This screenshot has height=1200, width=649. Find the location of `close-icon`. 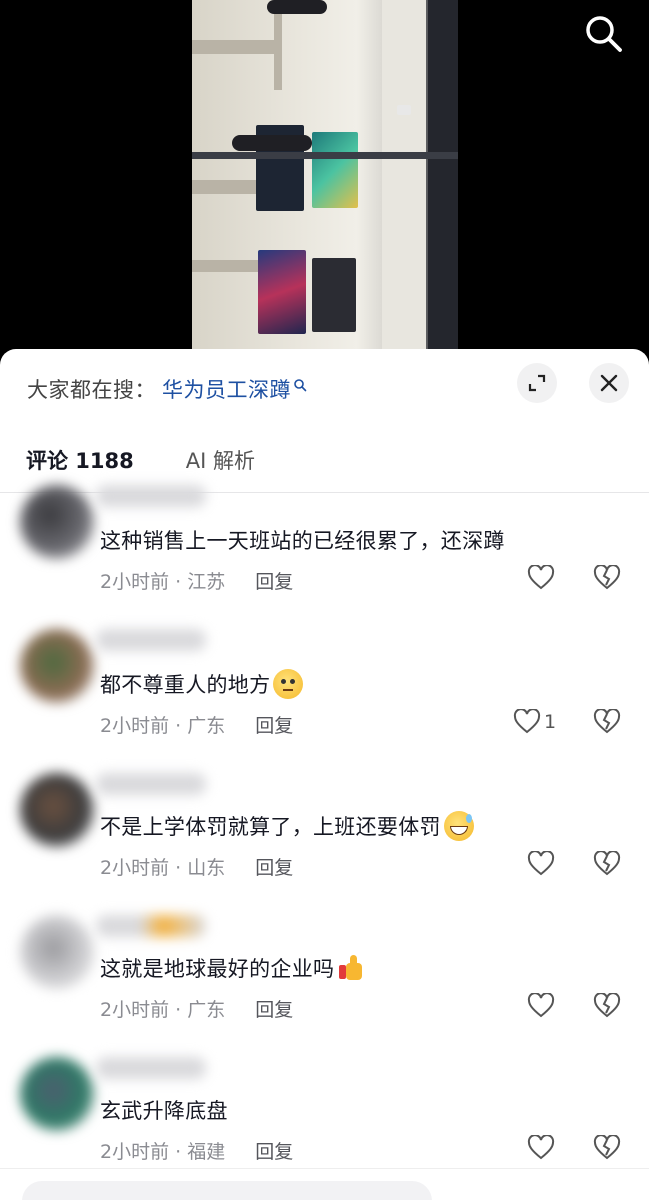

close-icon is located at coordinates (609, 383).